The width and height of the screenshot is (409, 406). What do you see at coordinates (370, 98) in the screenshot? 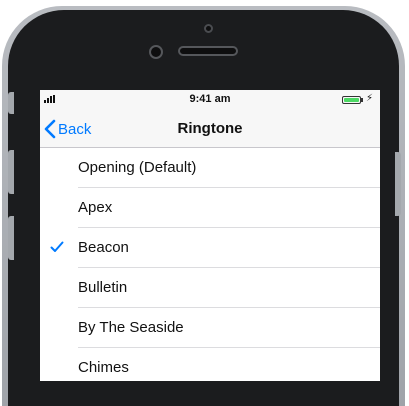
I see `charging-bolt-icon: ⚡` at bounding box center [370, 98].